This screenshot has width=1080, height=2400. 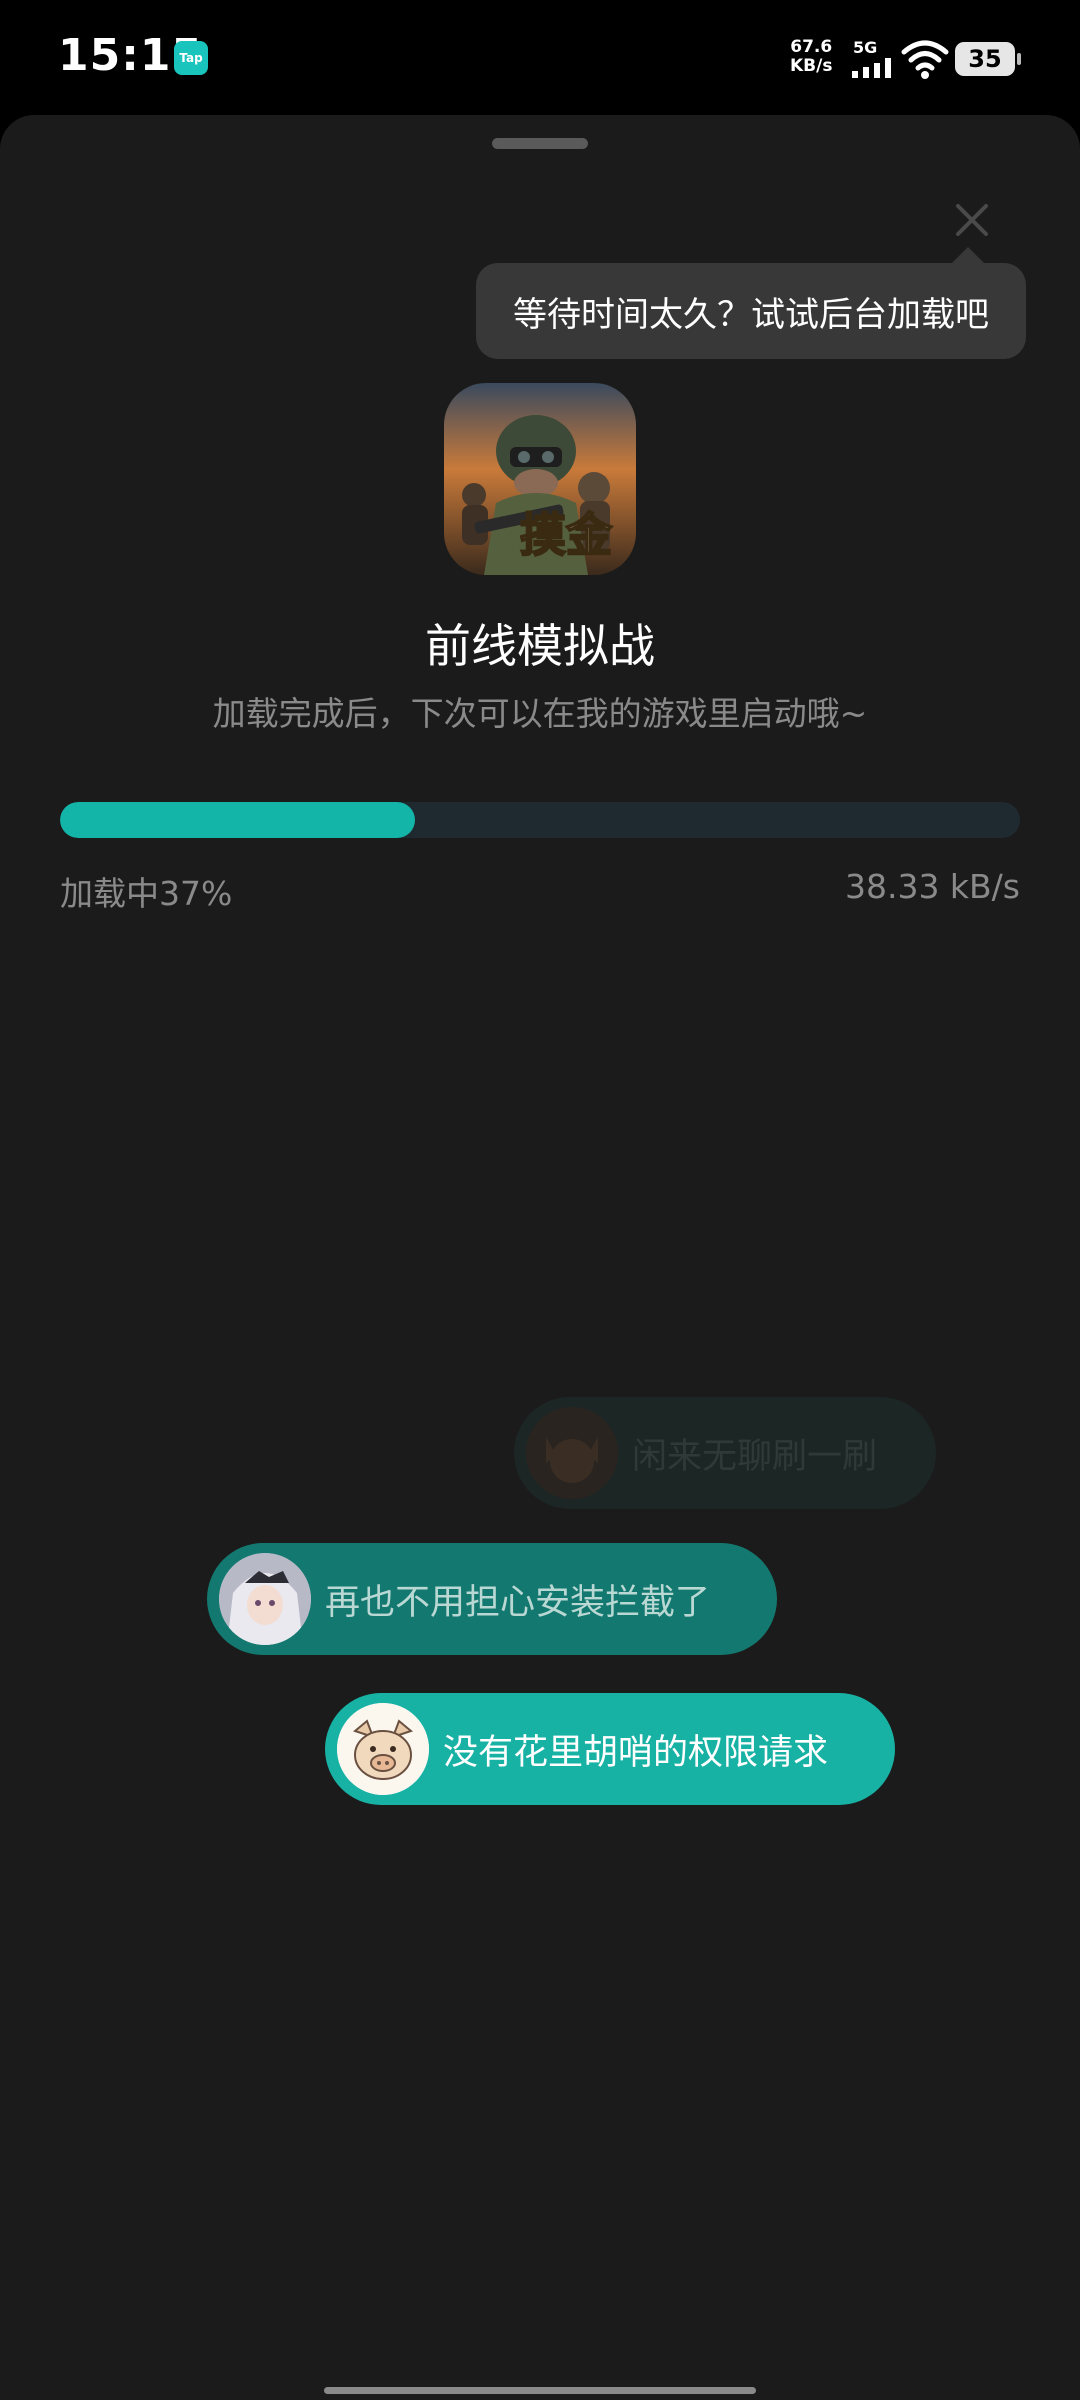 I want to click on feature-bubble-text: 没有花里胡哨的权限请求, so click(x=636, y=1752).